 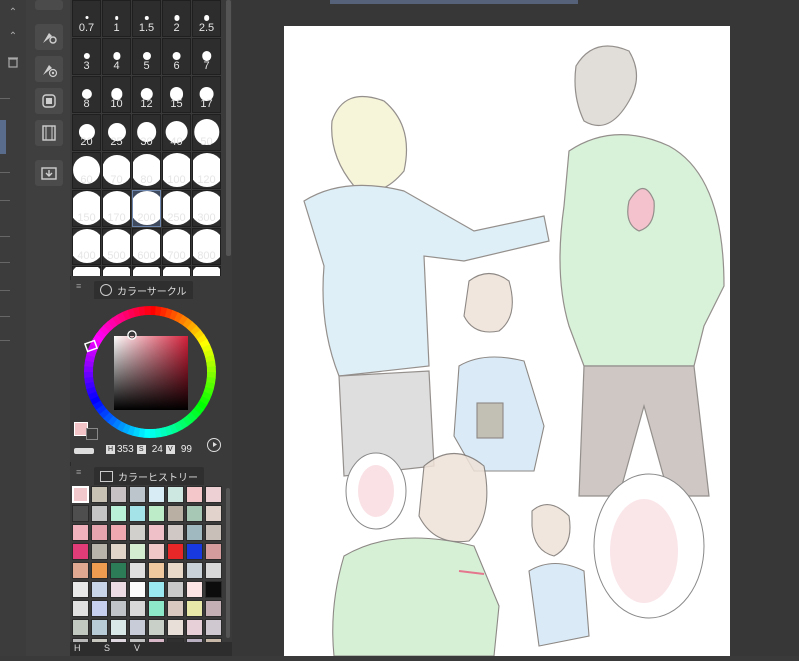 What do you see at coordinates (206, 170) in the screenshot?
I see `brush-size-cell: 120` at bounding box center [206, 170].